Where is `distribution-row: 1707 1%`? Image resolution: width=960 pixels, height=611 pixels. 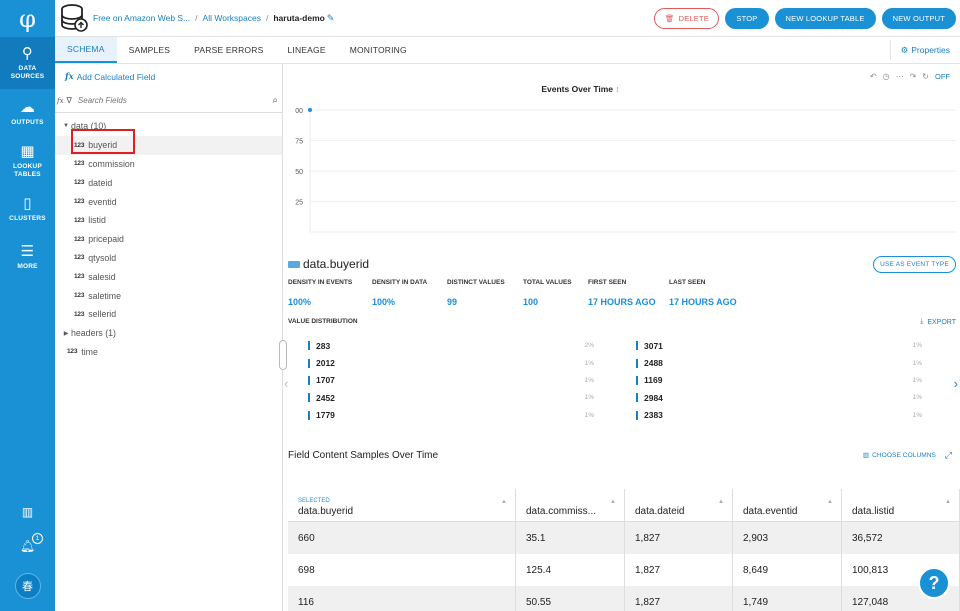 distribution-row: 1707 1% is located at coordinates (451, 380).